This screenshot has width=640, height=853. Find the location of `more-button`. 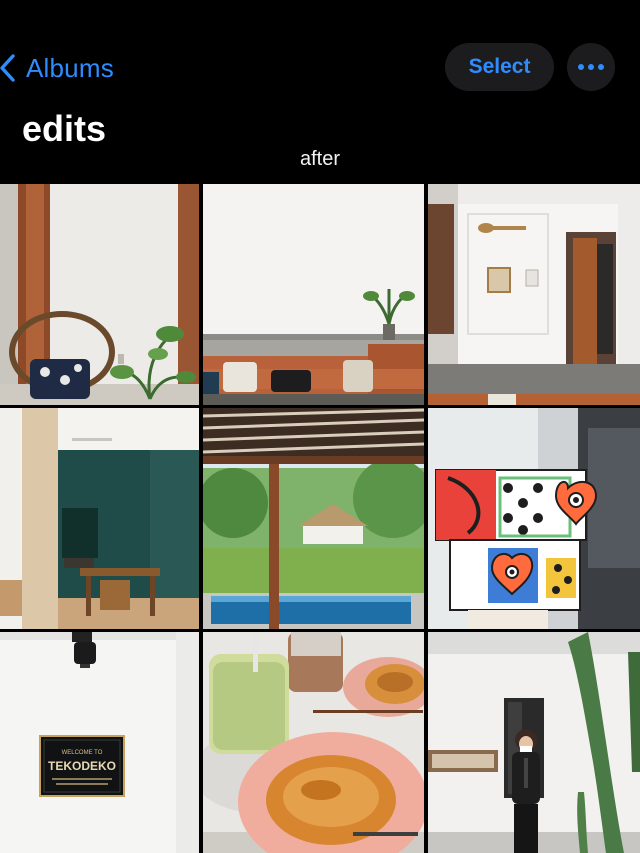

more-button is located at coordinates (591, 67).